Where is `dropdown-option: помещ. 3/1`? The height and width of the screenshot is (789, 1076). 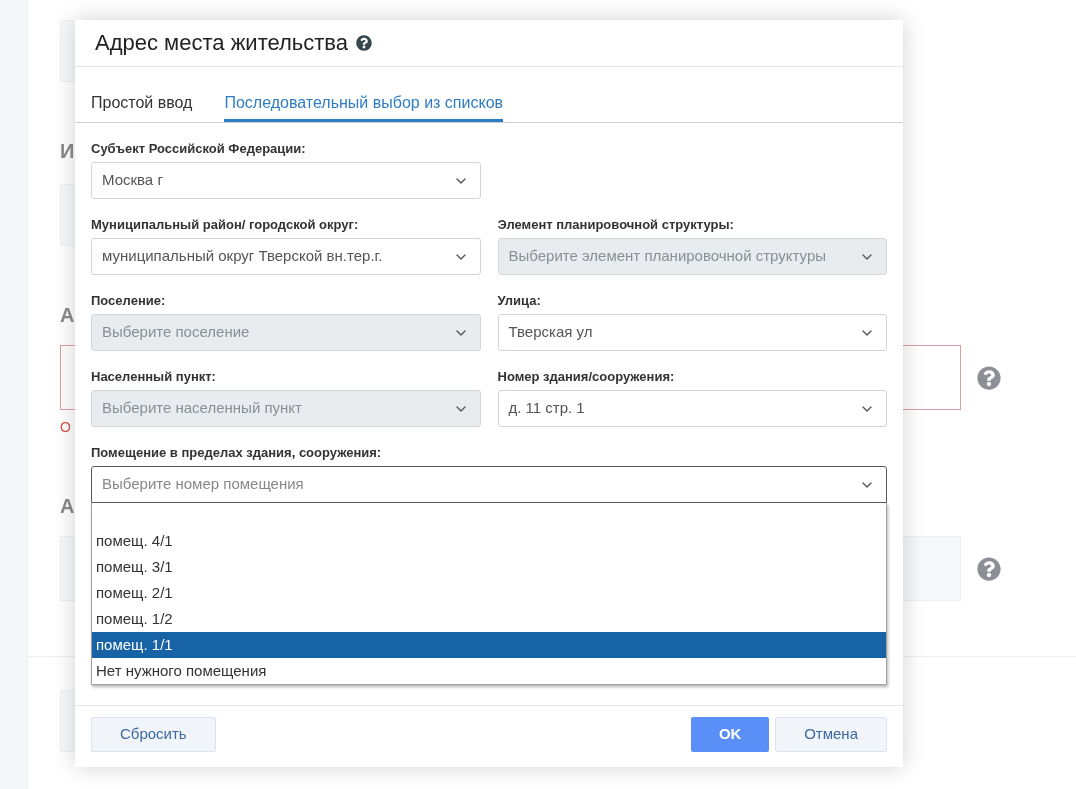 dropdown-option: помещ. 3/1 is located at coordinates (489, 567).